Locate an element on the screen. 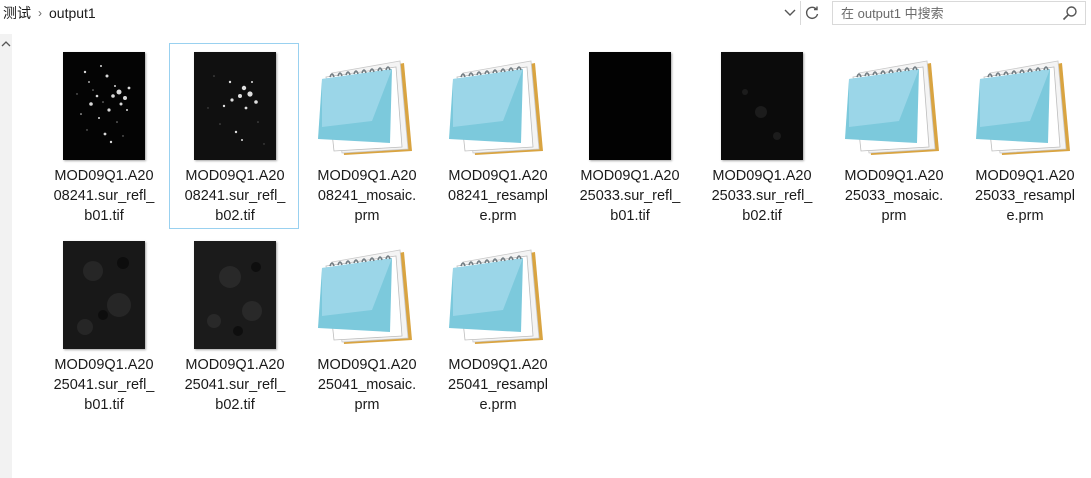 The height and width of the screenshot is (478, 1091). file-name: MOD09Q1.A20 25033_mosaic. prm is located at coordinates (894, 196).